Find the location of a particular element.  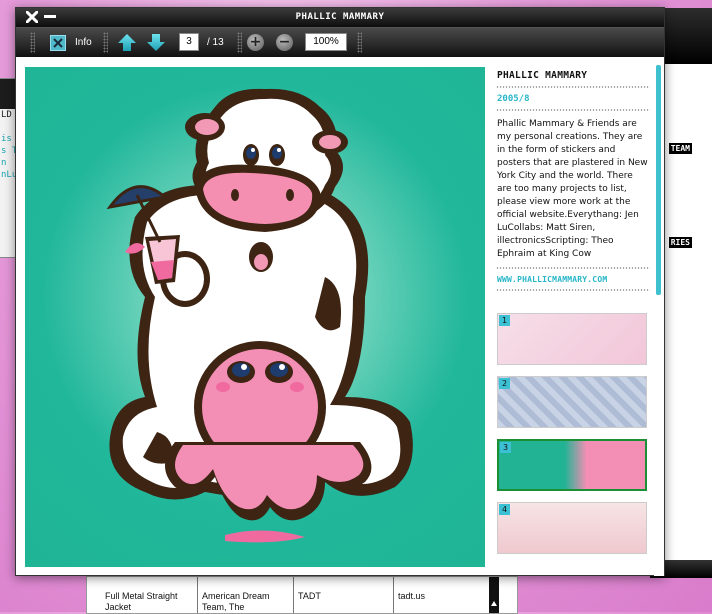

checkbox-icon is located at coordinates (58, 42).